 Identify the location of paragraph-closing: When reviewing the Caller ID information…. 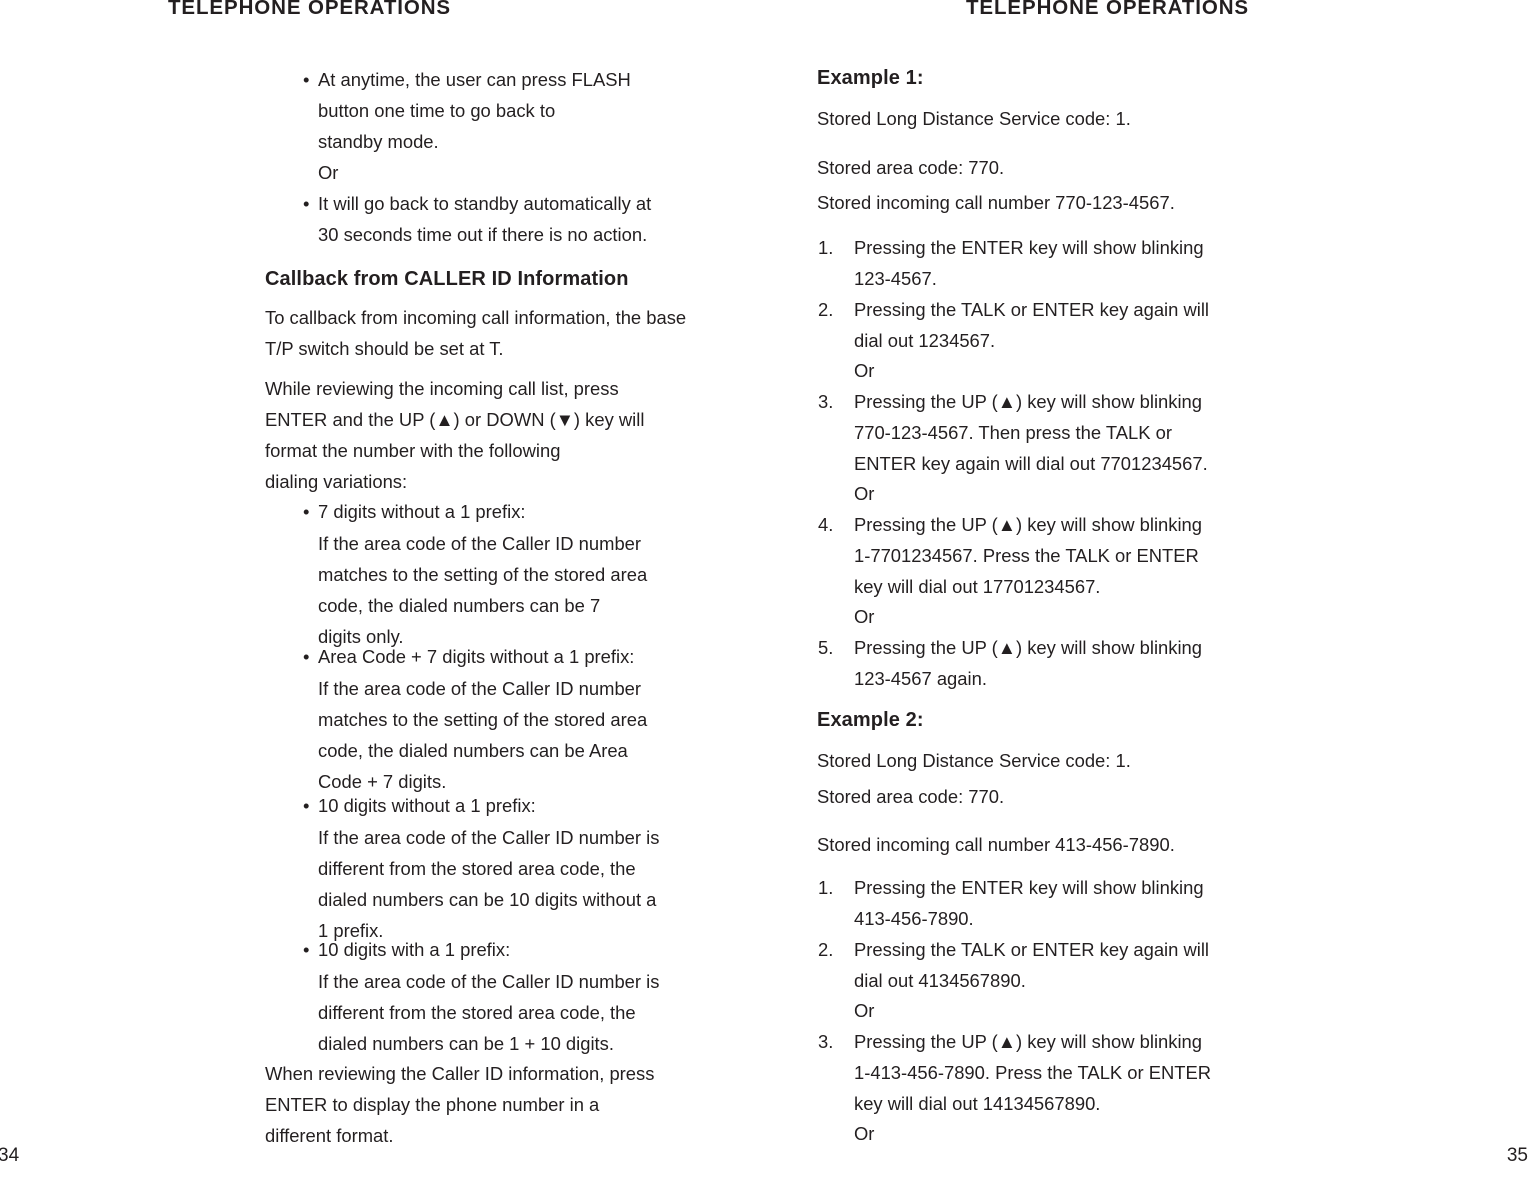
(460, 1104).